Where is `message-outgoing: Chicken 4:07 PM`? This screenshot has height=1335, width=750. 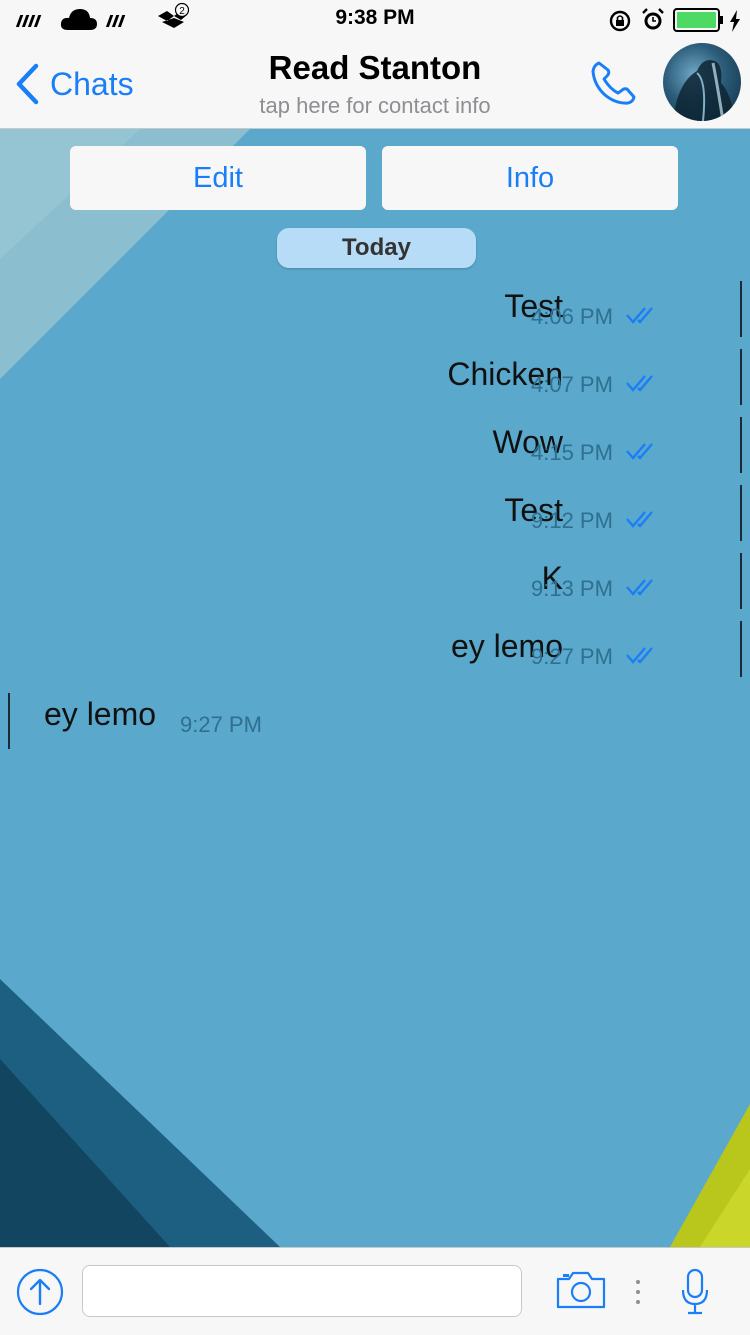
message-outgoing: Chicken 4:07 PM is located at coordinates (550, 380).